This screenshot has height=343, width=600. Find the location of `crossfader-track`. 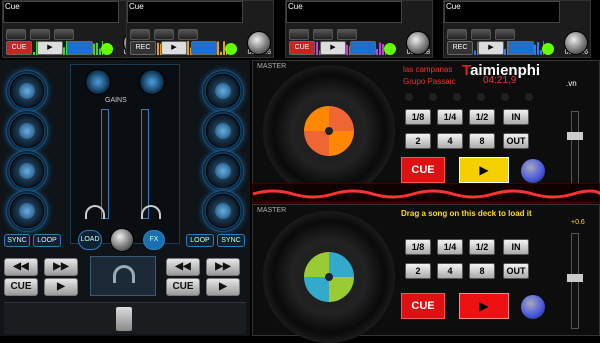

crossfader-track is located at coordinates (125, 318).